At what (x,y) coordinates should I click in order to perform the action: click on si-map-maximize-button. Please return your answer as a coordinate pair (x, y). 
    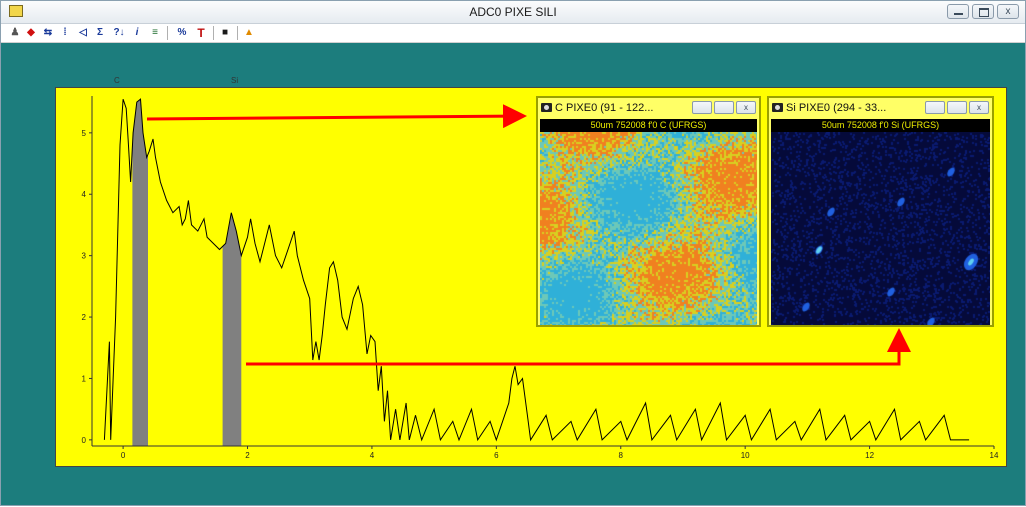
    Looking at the image, I should click on (957, 107).